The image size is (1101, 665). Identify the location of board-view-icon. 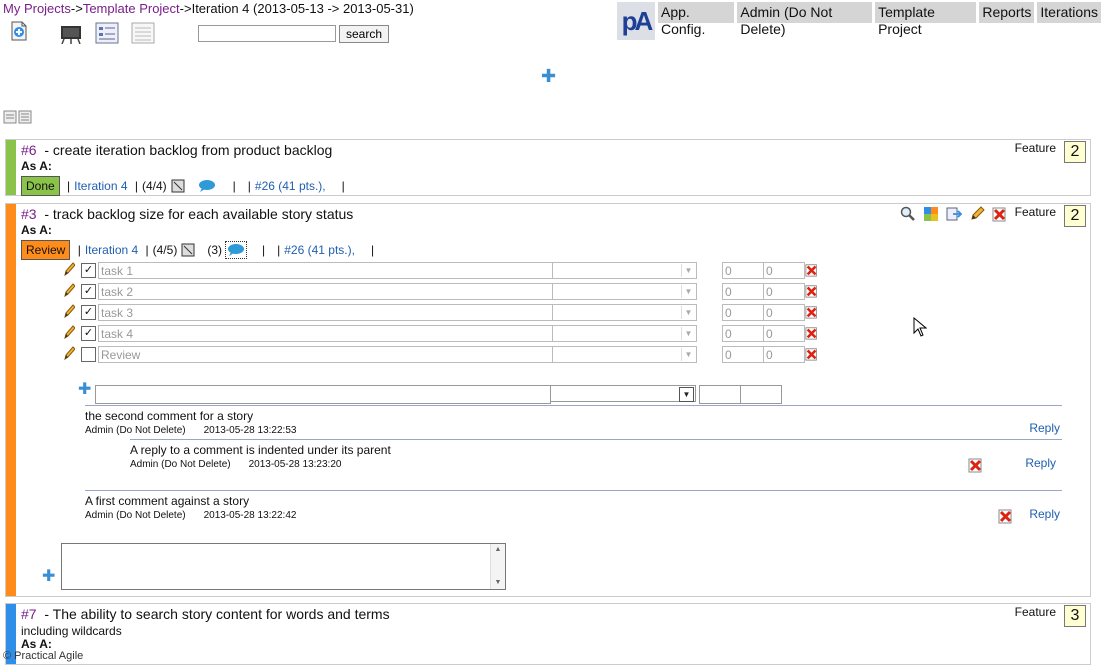
(71, 34).